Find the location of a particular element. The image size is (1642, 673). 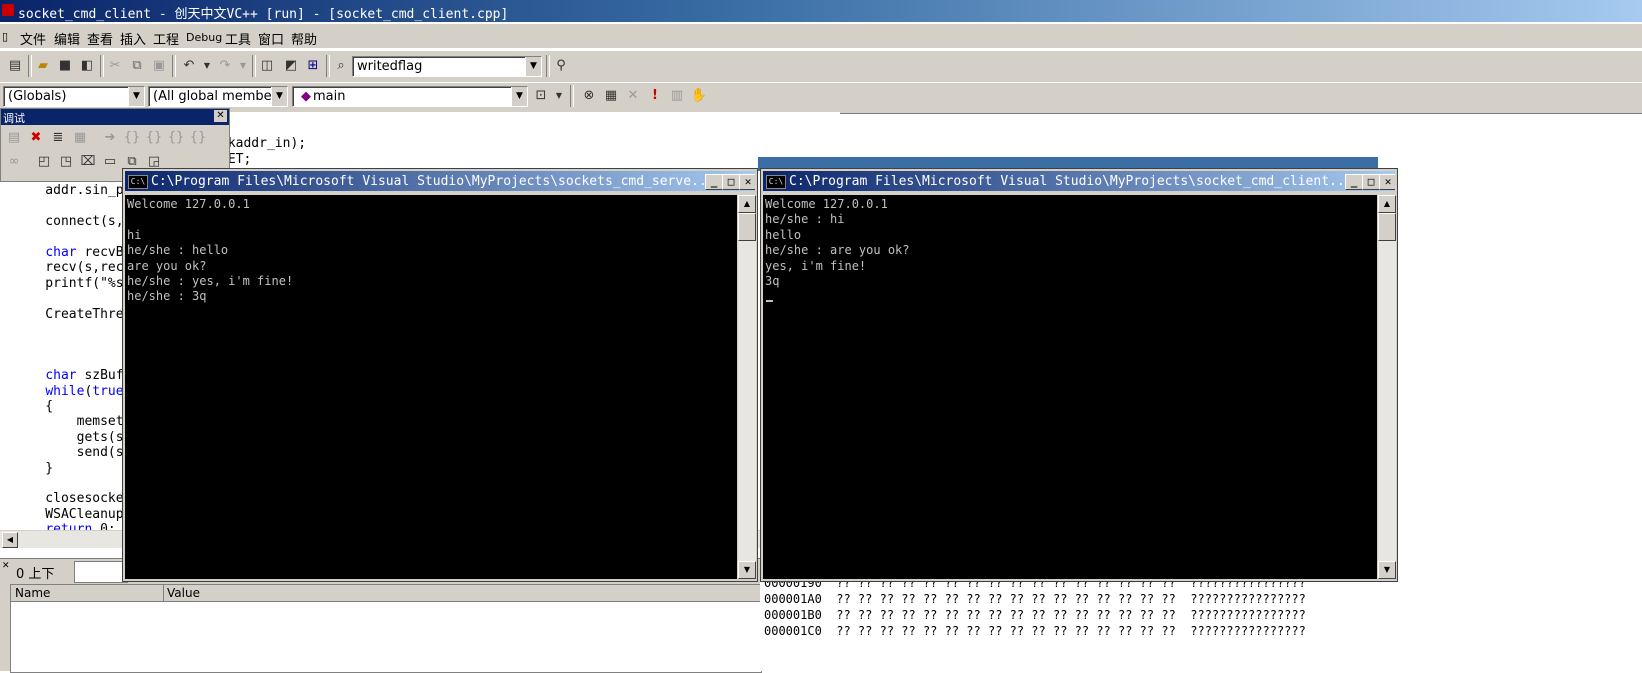

code-line: printf("%s is located at coordinates (68, 283).